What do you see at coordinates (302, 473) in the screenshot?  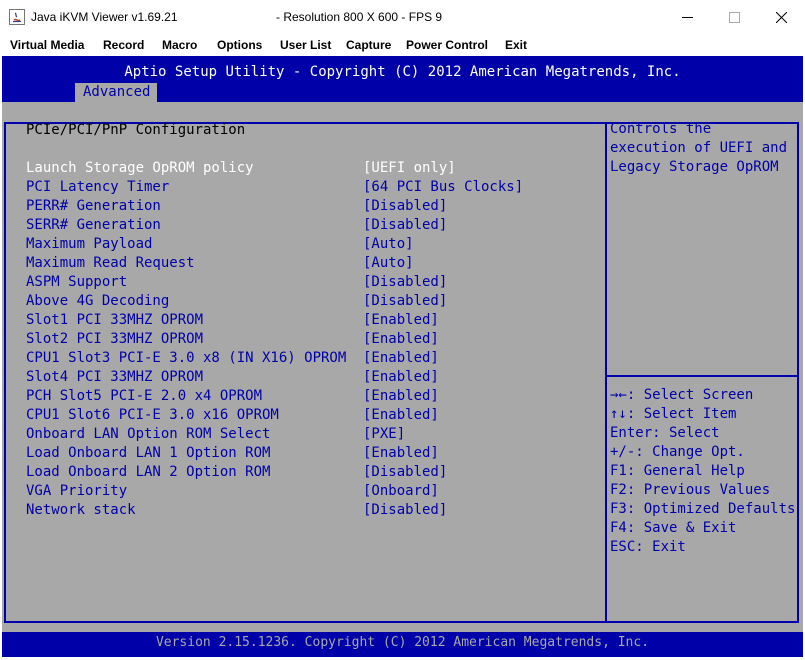 I see `setting-row: Load Onboard LAN 2 Option ROM [Disabled]` at bounding box center [302, 473].